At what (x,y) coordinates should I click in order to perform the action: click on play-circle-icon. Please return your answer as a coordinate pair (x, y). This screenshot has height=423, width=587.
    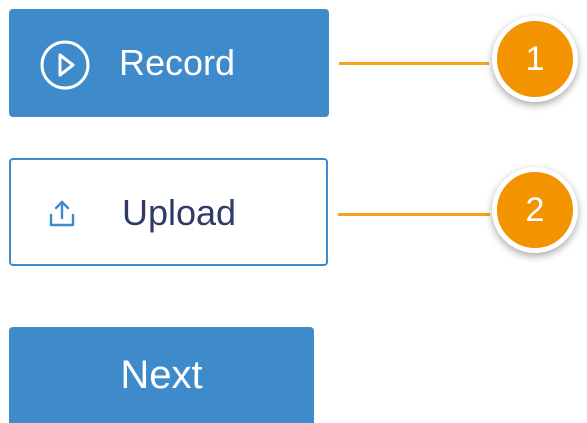
    Looking at the image, I should click on (65, 65).